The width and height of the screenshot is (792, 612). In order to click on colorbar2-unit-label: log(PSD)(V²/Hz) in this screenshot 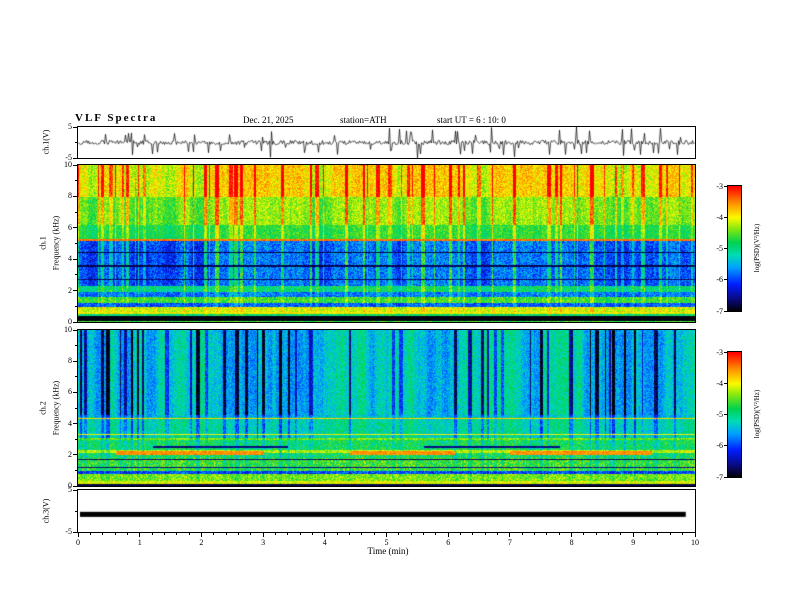, I will do `click(757, 414)`.